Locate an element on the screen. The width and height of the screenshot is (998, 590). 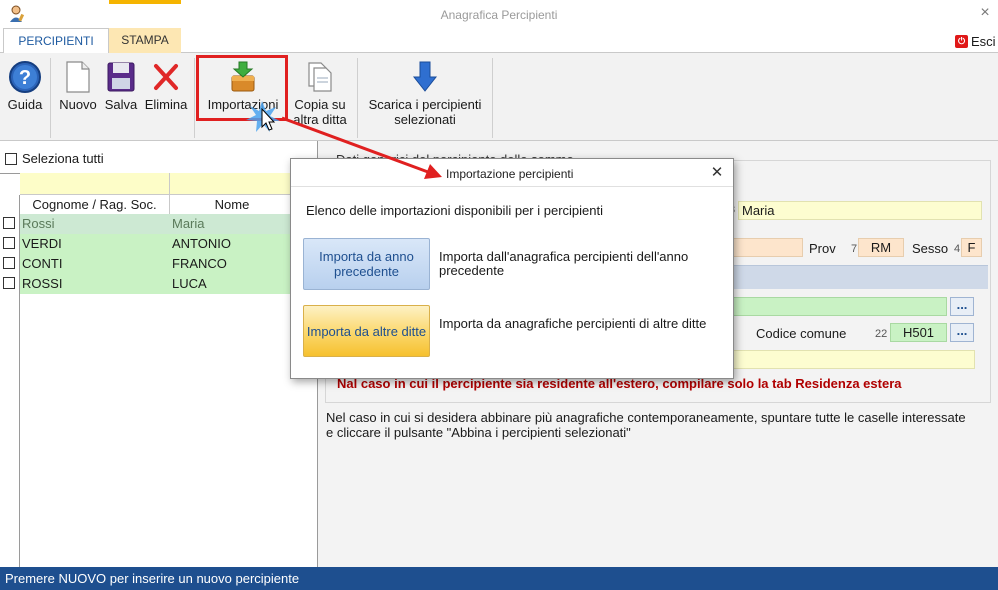
scarica-button: Scarica i percipienti selezionati is located at coordinates (425, 96).